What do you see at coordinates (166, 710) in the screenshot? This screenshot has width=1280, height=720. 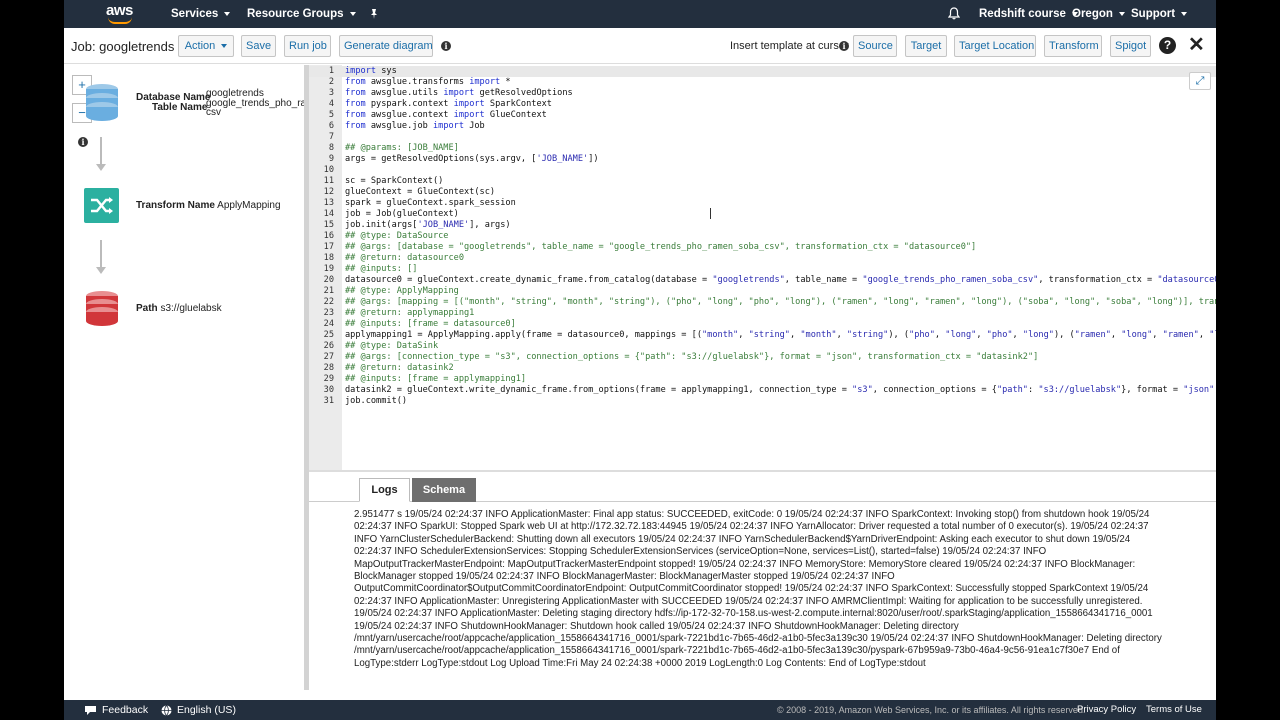 I see `globe-icon` at bounding box center [166, 710].